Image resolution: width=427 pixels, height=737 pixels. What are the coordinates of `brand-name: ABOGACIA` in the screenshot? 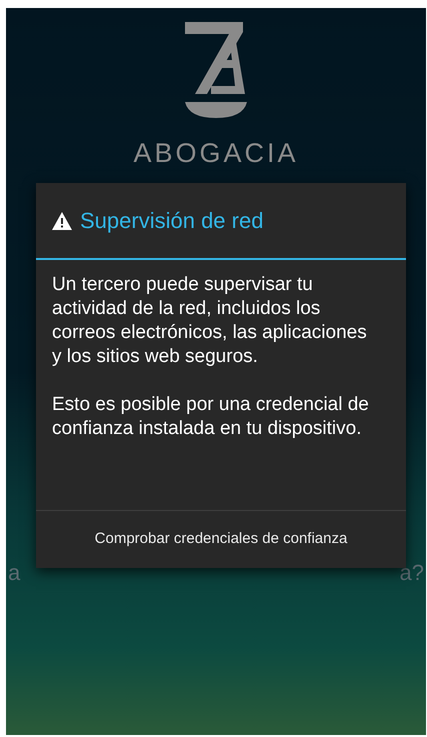 It's located at (216, 153).